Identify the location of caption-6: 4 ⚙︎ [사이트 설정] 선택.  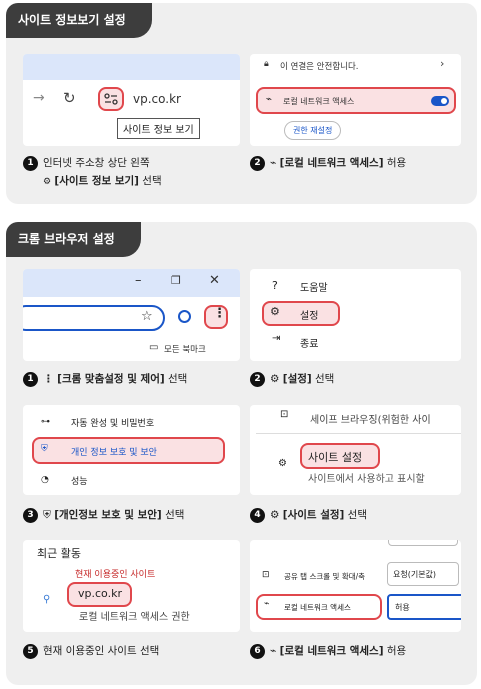
(308, 515).